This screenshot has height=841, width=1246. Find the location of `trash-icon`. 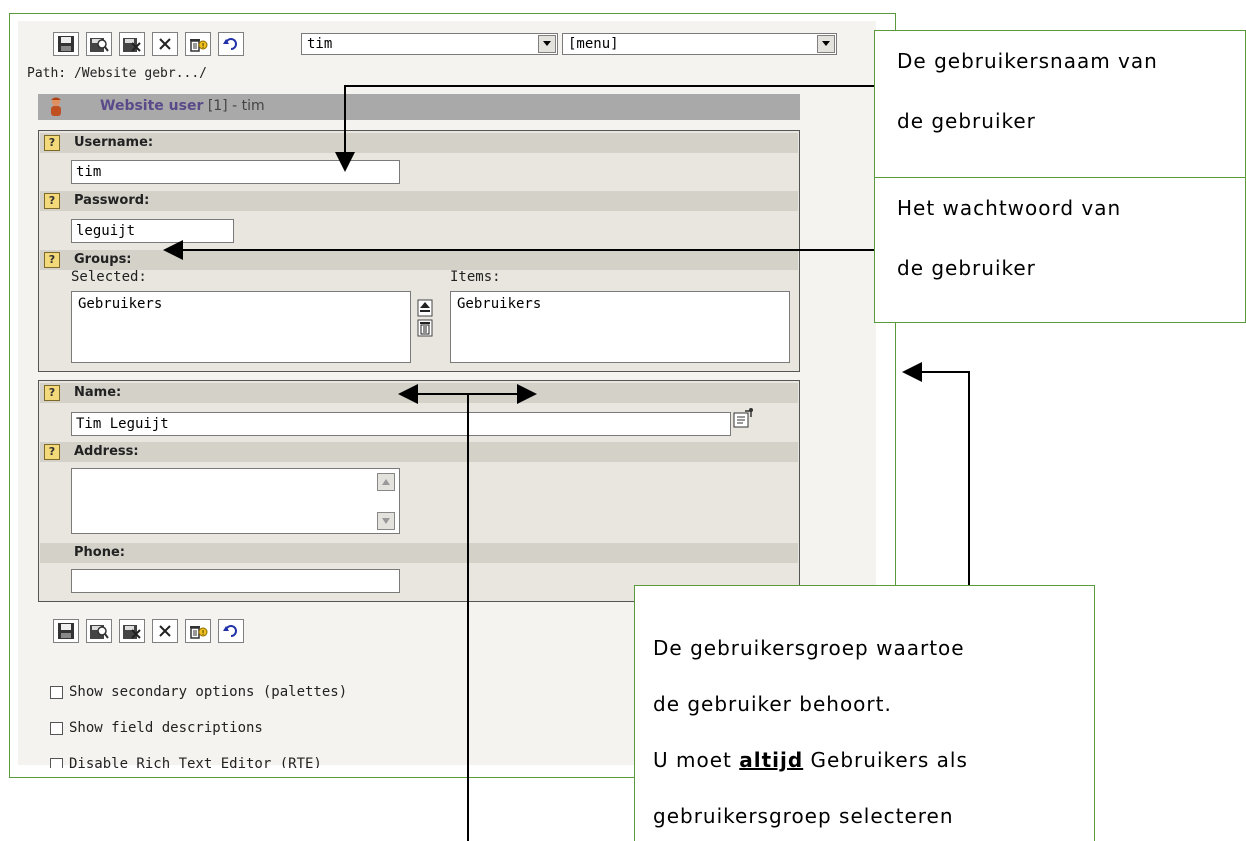

trash-icon is located at coordinates (425, 330).